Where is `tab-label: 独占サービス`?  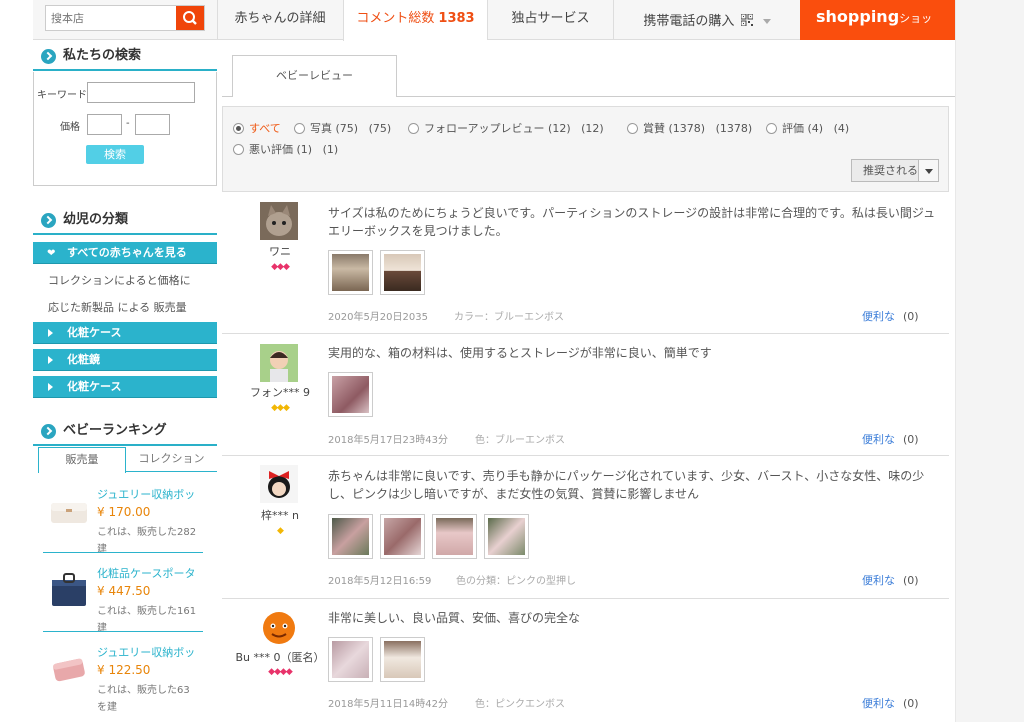 tab-label: 独占サービス is located at coordinates (550, 18).